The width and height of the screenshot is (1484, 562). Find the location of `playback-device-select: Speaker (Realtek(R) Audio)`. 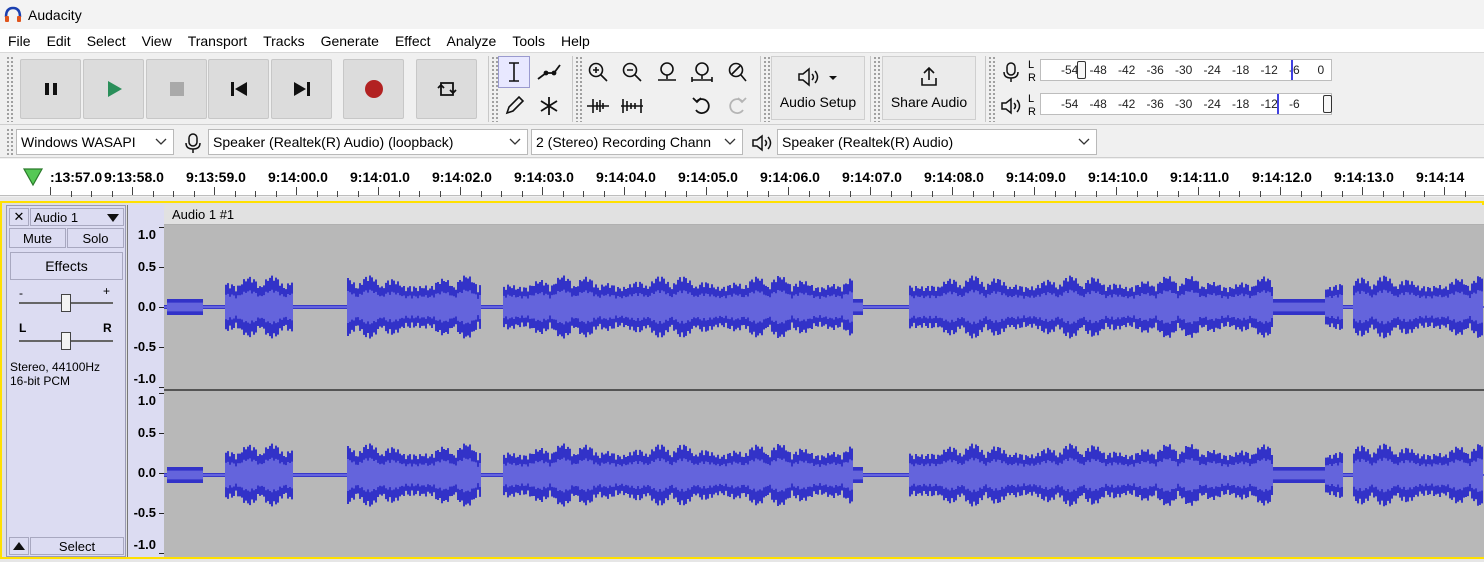

playback-device-select: Speaker (Realtek(R) Audio) is located at coordinates (937, 142).